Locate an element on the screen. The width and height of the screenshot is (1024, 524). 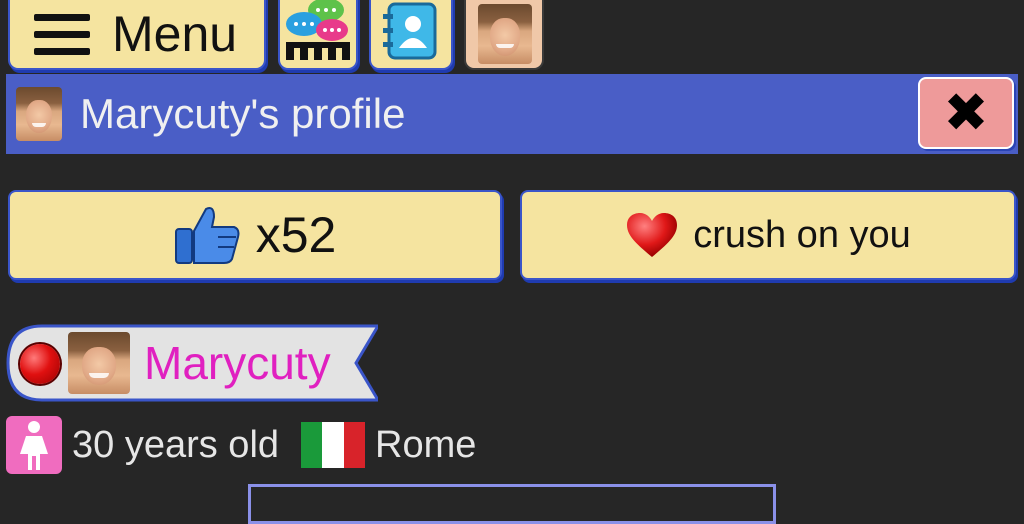
profile-name: Marycuty is located at coordinates (237, 363).